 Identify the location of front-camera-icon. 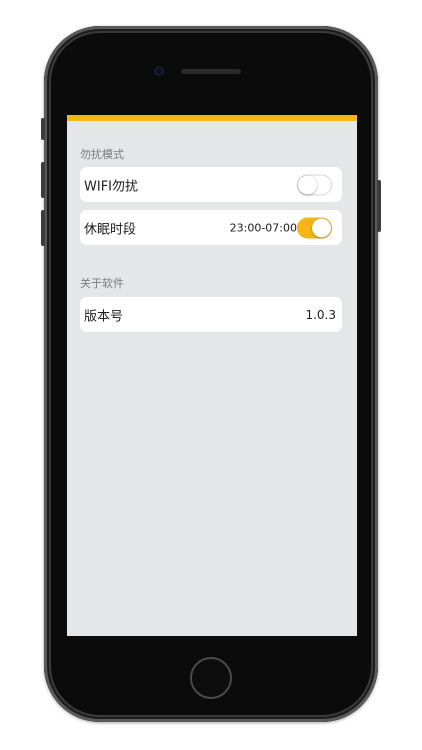
(159, 71).